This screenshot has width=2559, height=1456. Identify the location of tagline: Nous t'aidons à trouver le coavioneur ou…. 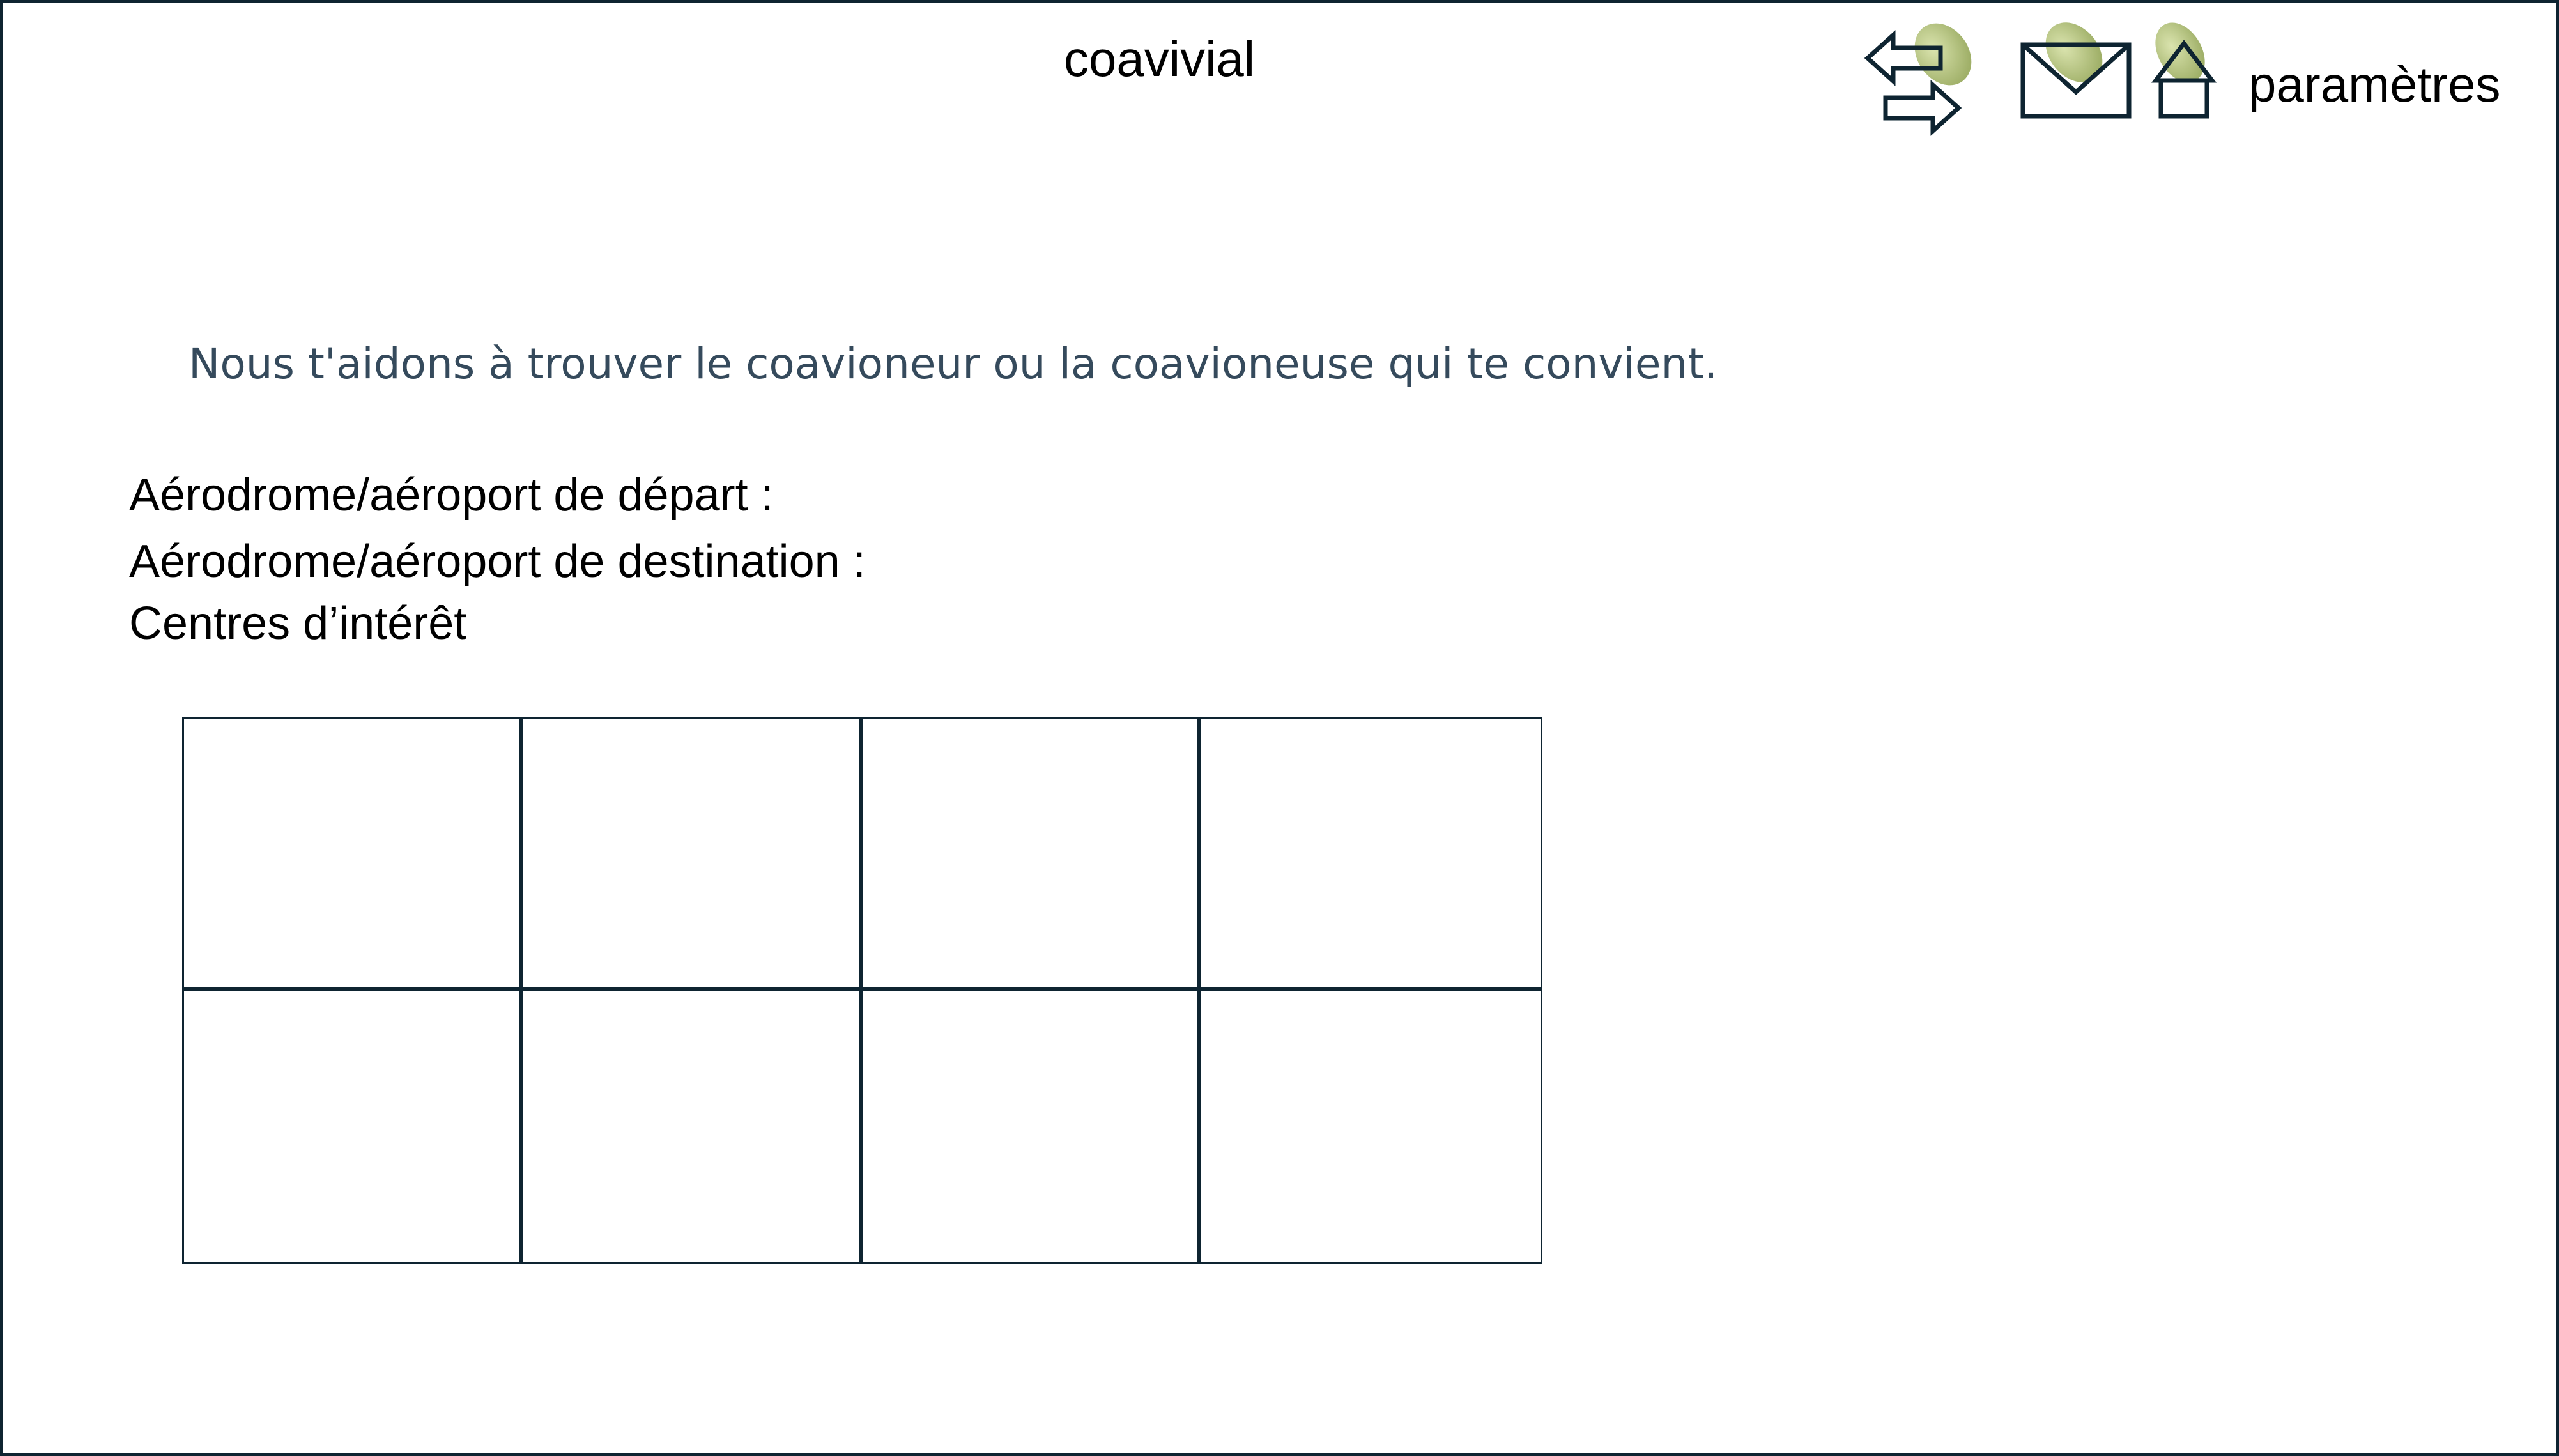
(953, 363).